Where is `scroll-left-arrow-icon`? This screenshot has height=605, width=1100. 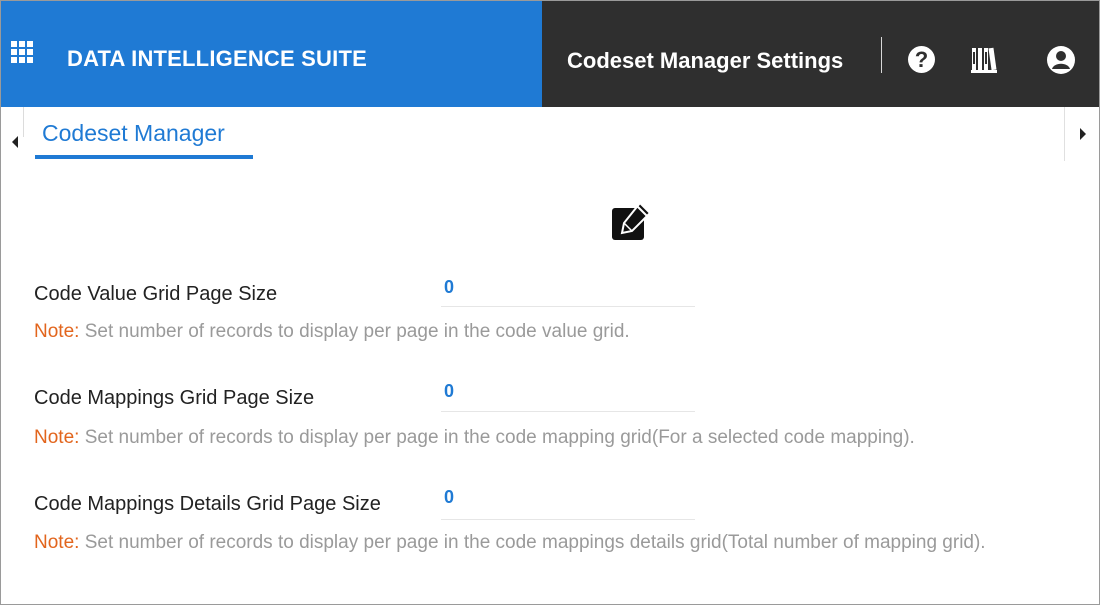 scroll-left-arrow-icon is located at coordinates (15, 142).